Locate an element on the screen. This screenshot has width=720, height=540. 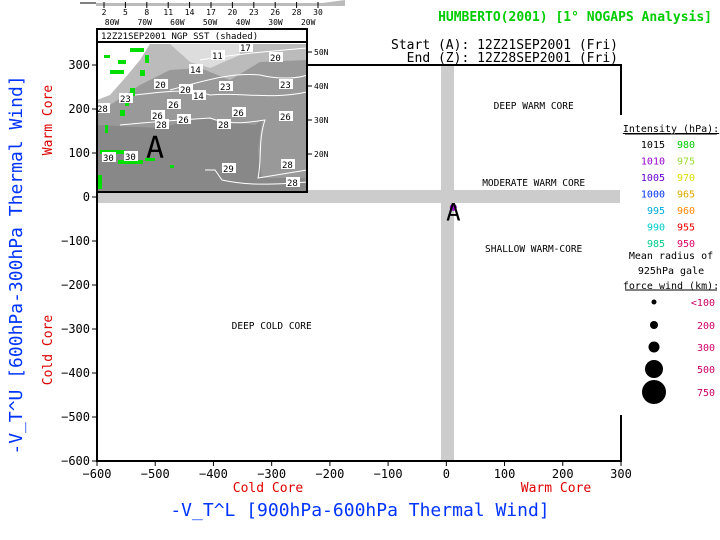
track-points: A is located at coordinates (453, 212).